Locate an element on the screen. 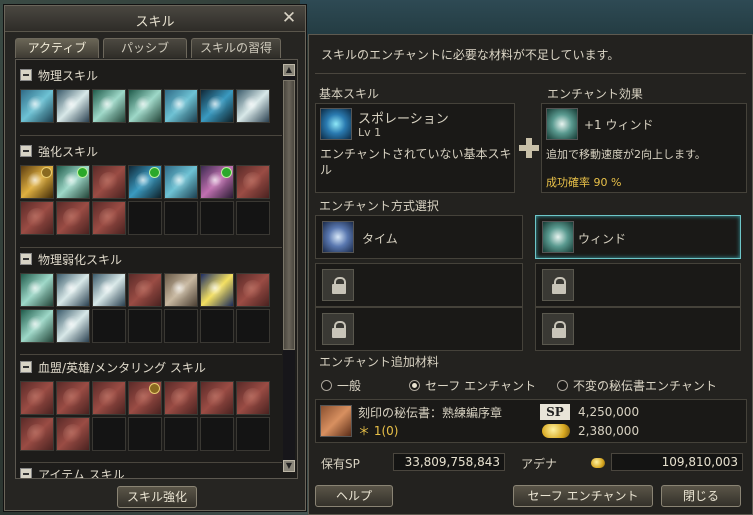 This screenshot has height=515, width=753. skill-list-scrollbar: ▲ ▼ is located at coordinates (289, 268).